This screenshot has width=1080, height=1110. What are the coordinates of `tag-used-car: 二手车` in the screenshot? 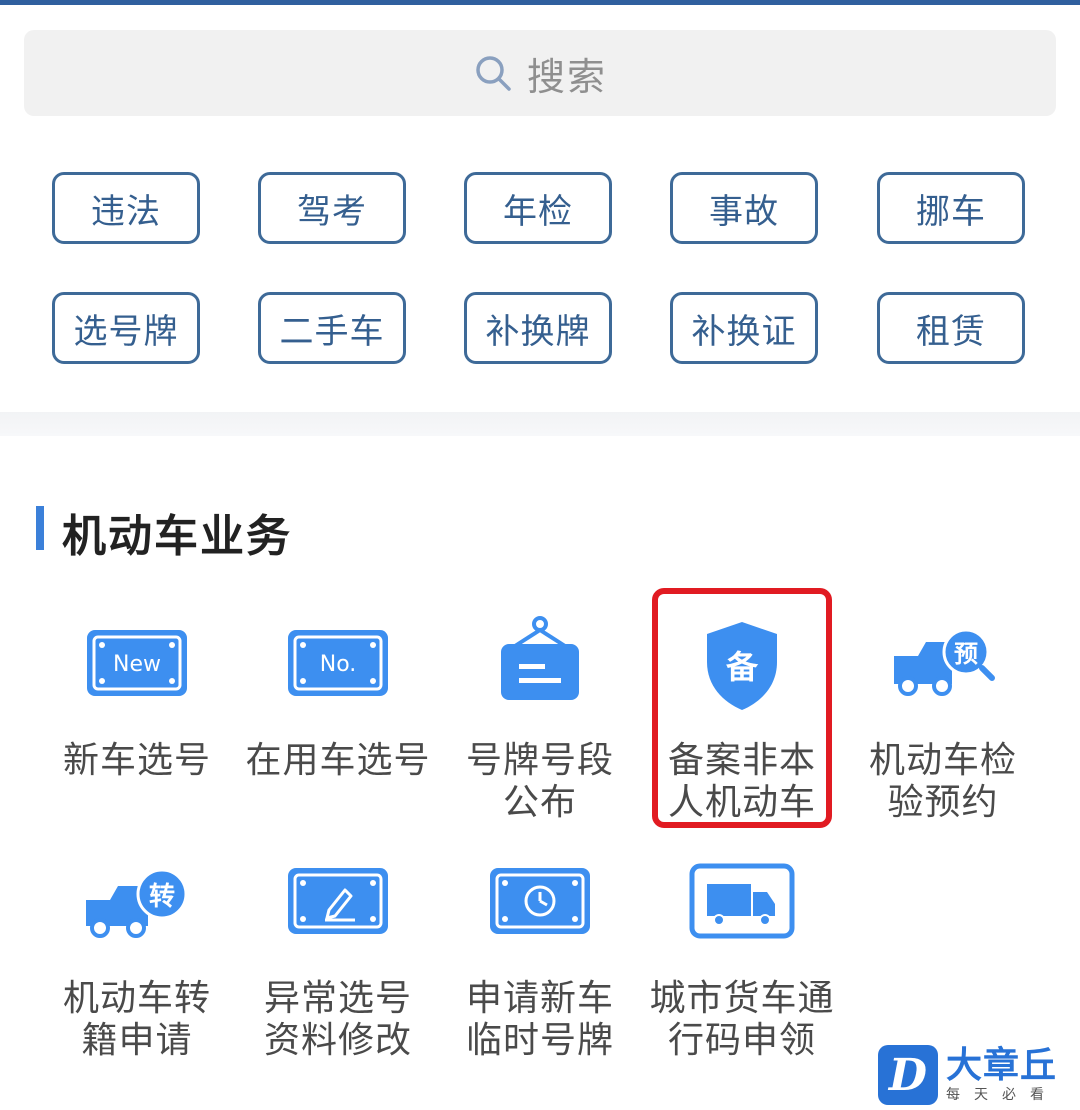 It's located at (332, 328).